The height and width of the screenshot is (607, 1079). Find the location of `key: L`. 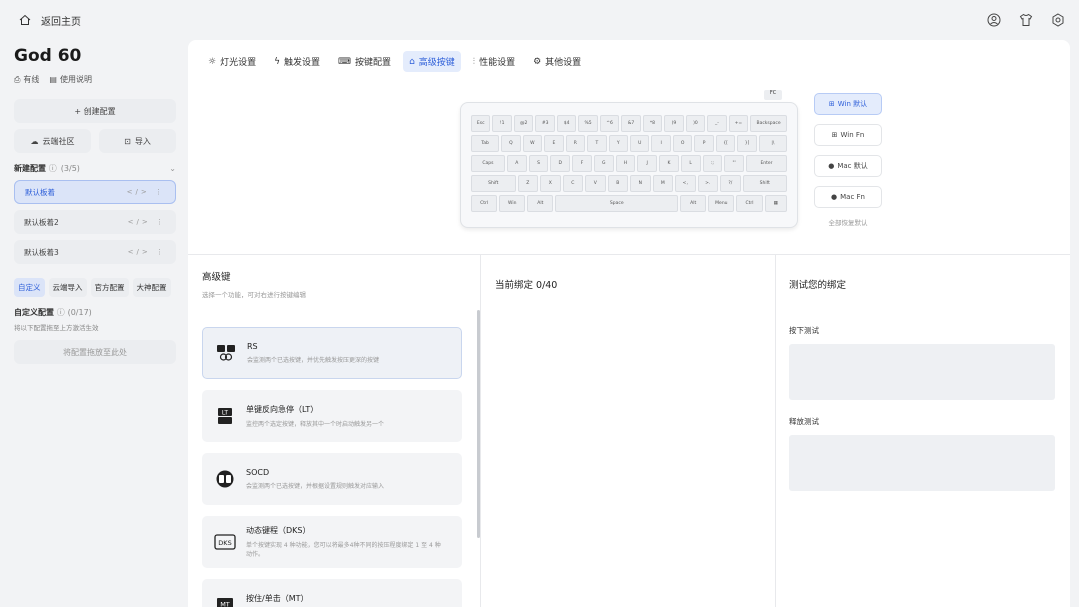

key: L is located at coordinates (690, 163).